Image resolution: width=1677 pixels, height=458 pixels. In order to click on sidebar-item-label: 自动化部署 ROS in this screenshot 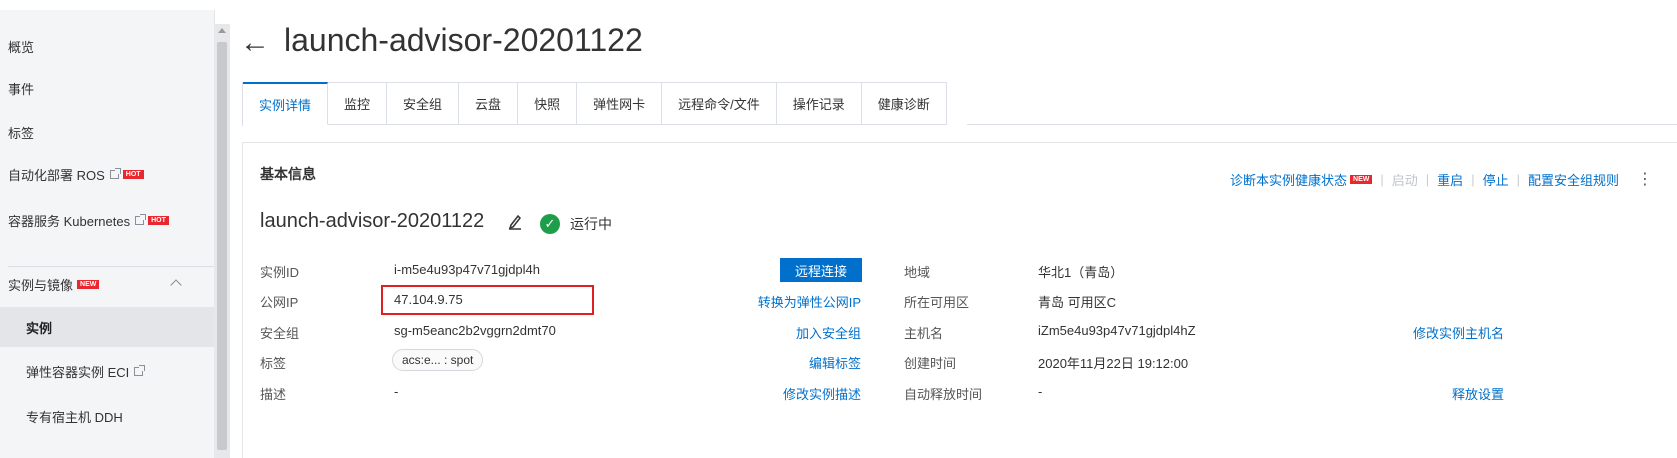, I will do `click(56, 175)`.